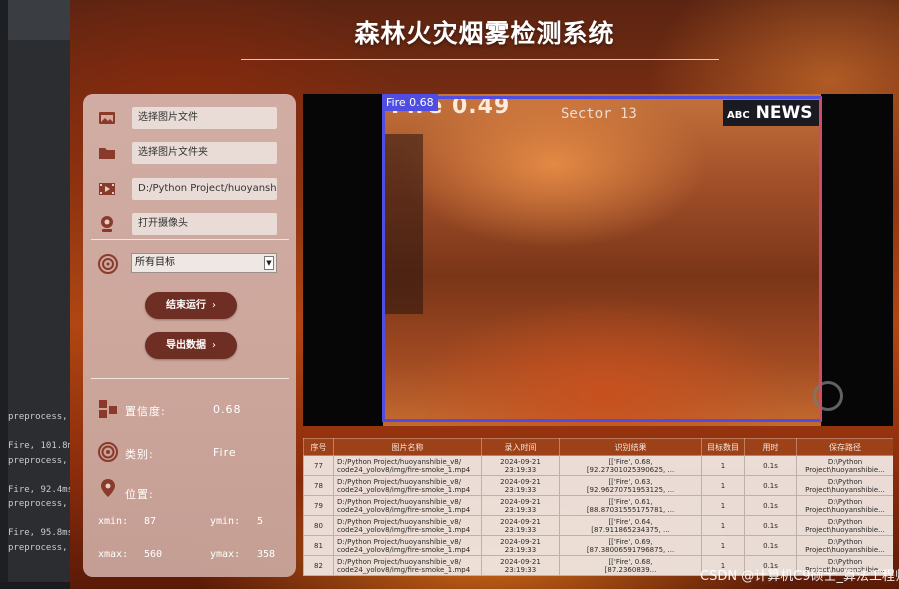 This screenshot has width=899, height=589. I want to click on dropdown-arrow-icon: ▼, so click(269, 263).